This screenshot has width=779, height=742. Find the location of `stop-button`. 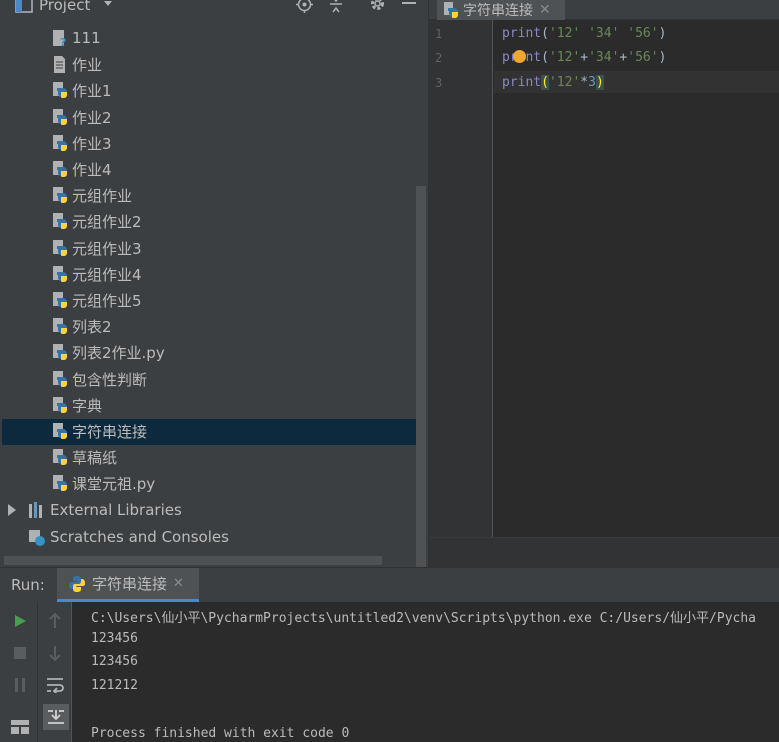

stop-button is located at coordinates (20, 653).